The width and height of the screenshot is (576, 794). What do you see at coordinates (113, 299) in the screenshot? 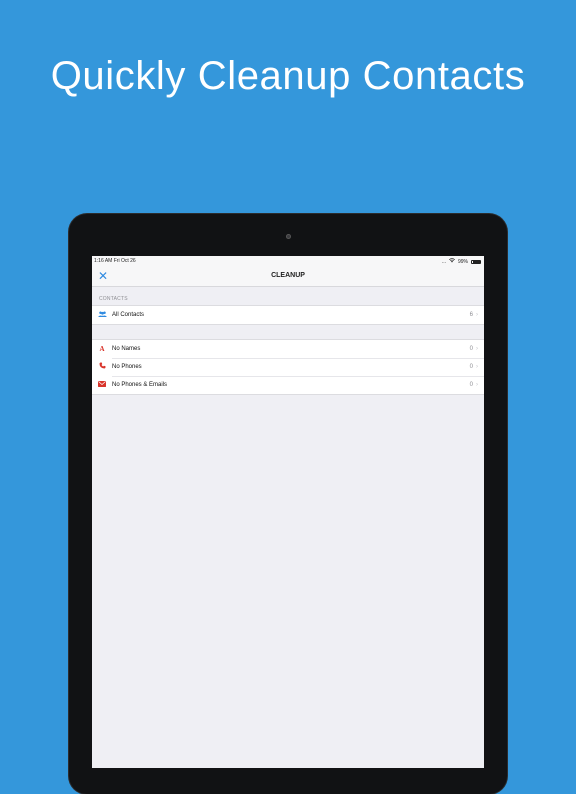
I see `section-header-label: CONTACTS` at bounding box center [113, 299].